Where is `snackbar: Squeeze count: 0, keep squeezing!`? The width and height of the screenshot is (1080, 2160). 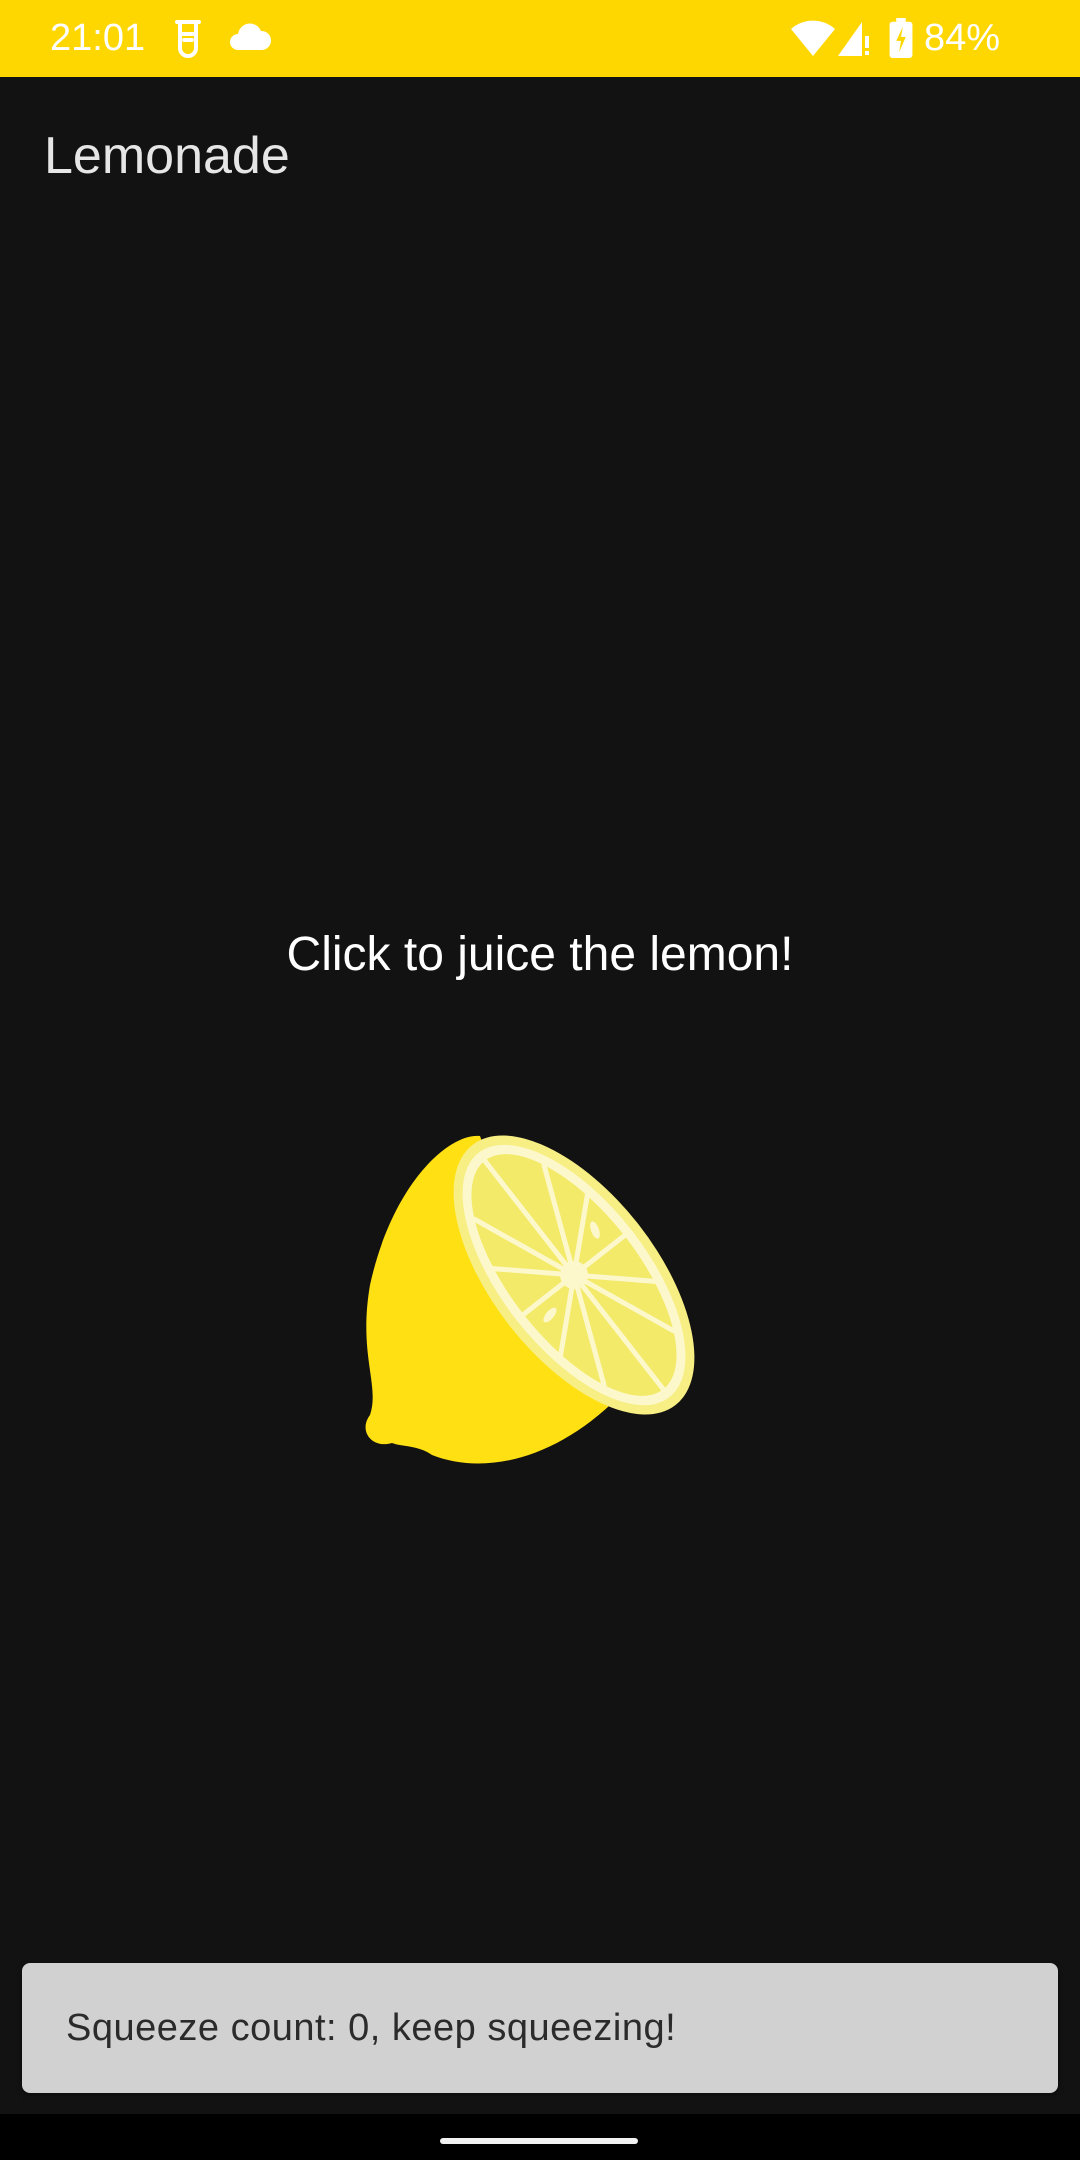 snackbar: Squeeze count: 0, keep squeezing! is located at coordinates (540, 2028).